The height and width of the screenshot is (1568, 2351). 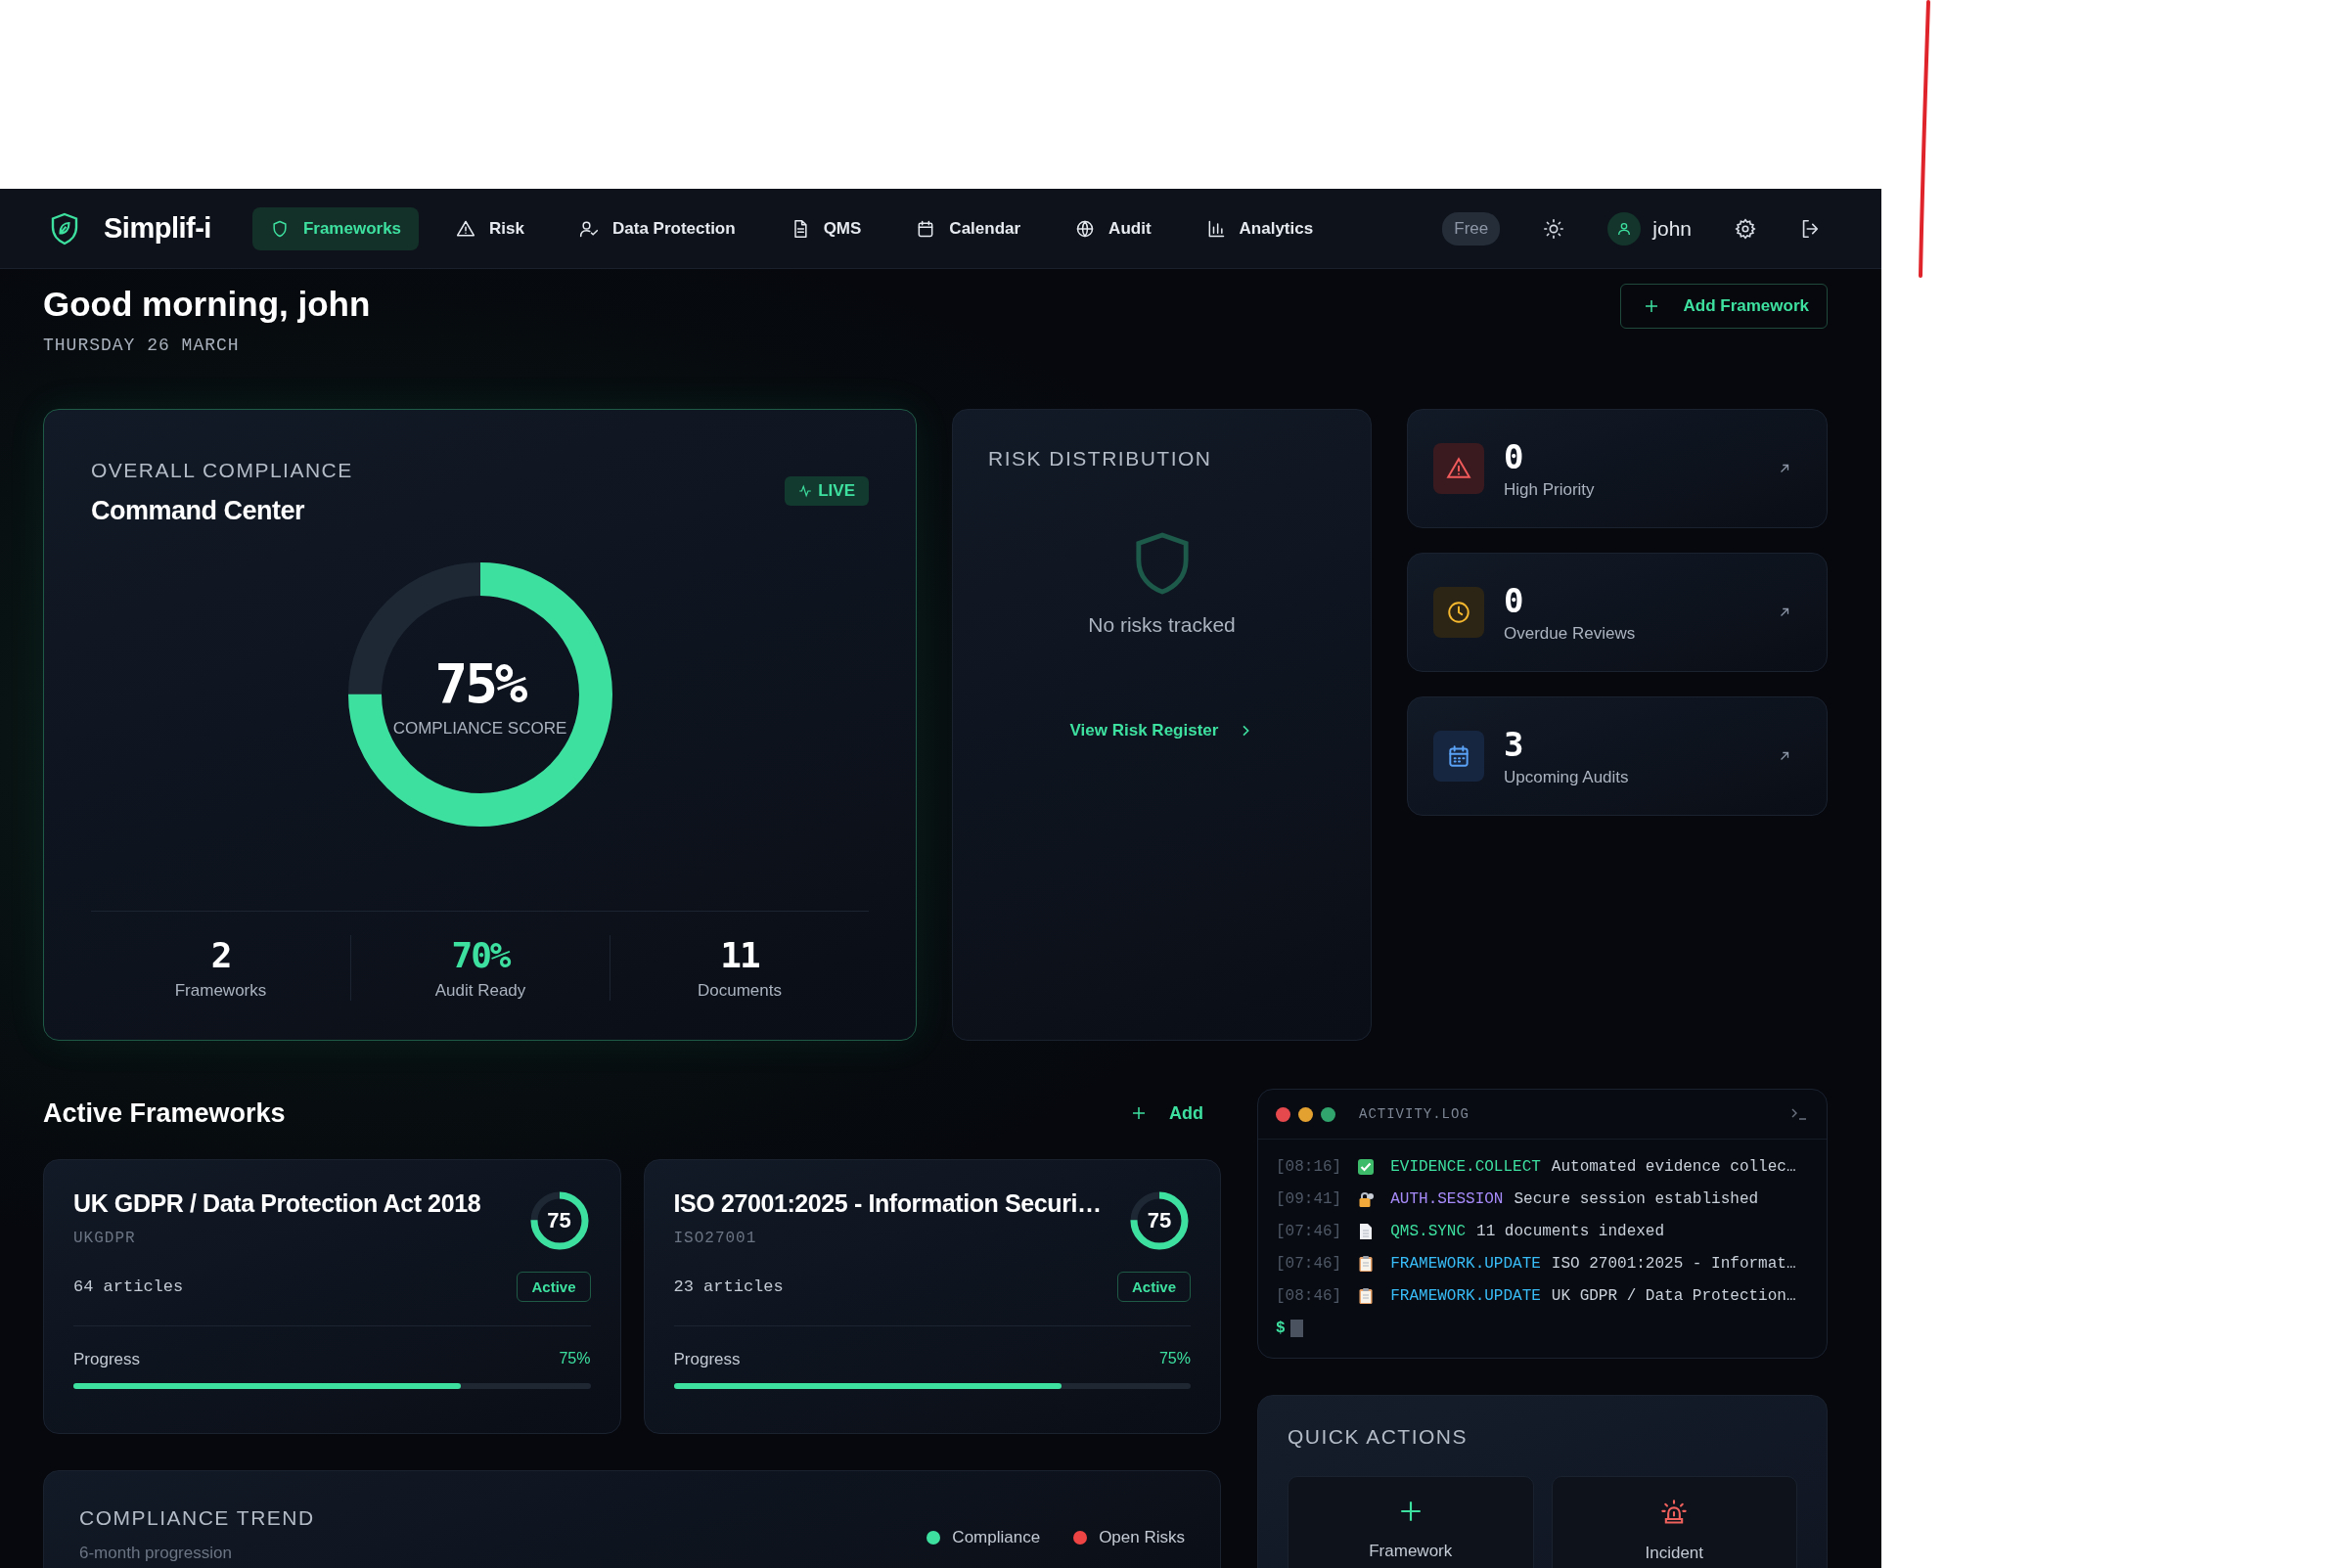 What do you see at coordinates (1618, 612) in the screenshot?
I see `stat-card: 0 Overdue Reviews` at bounding box center [1618, 612].